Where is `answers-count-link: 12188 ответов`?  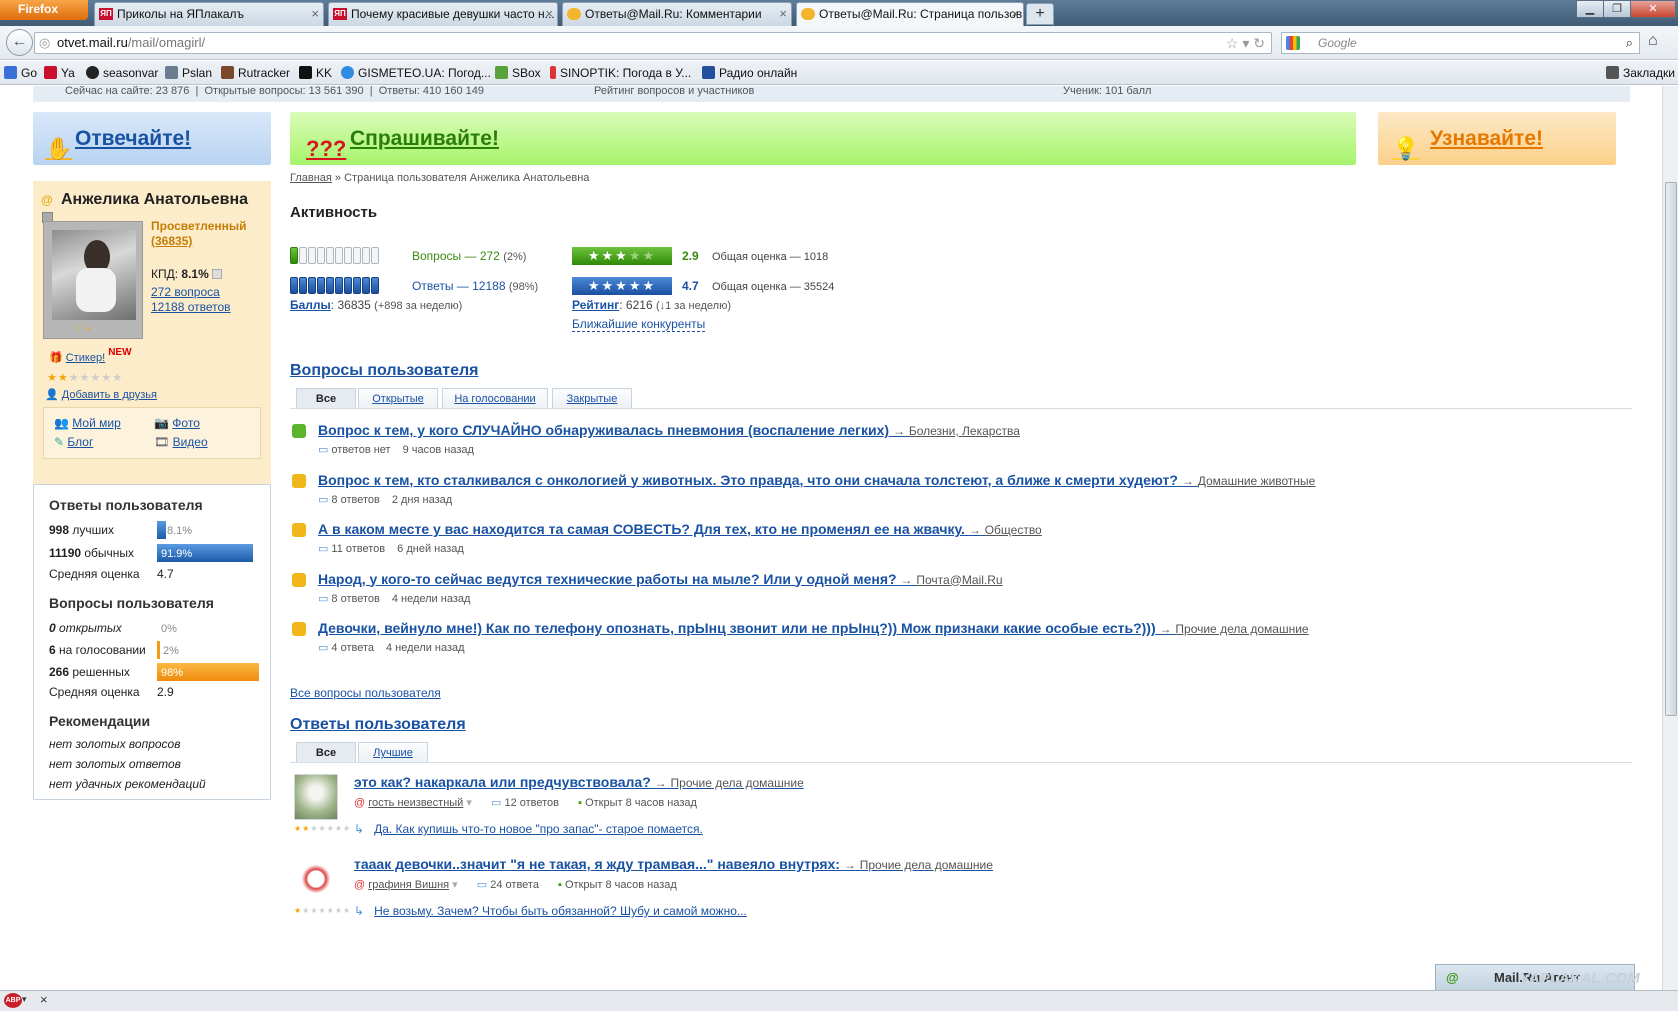
answers-count-link: 12188 ответов is located at coordinates (191, 307).